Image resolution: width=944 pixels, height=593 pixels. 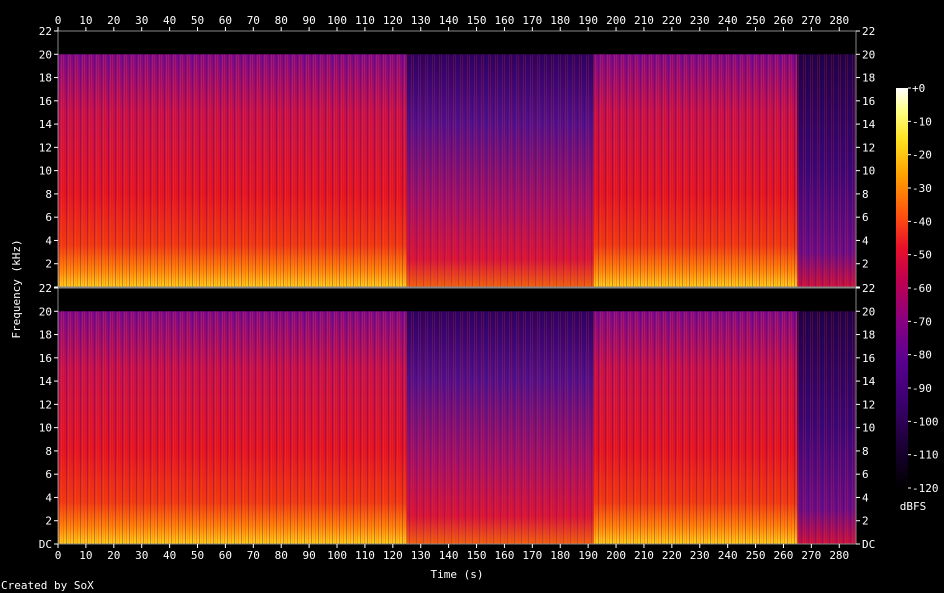 What do you see at coordinates (588, 555) in the screenshot?
I see `x-tick-label-bottom: 190` at bounding box center [588, 555].